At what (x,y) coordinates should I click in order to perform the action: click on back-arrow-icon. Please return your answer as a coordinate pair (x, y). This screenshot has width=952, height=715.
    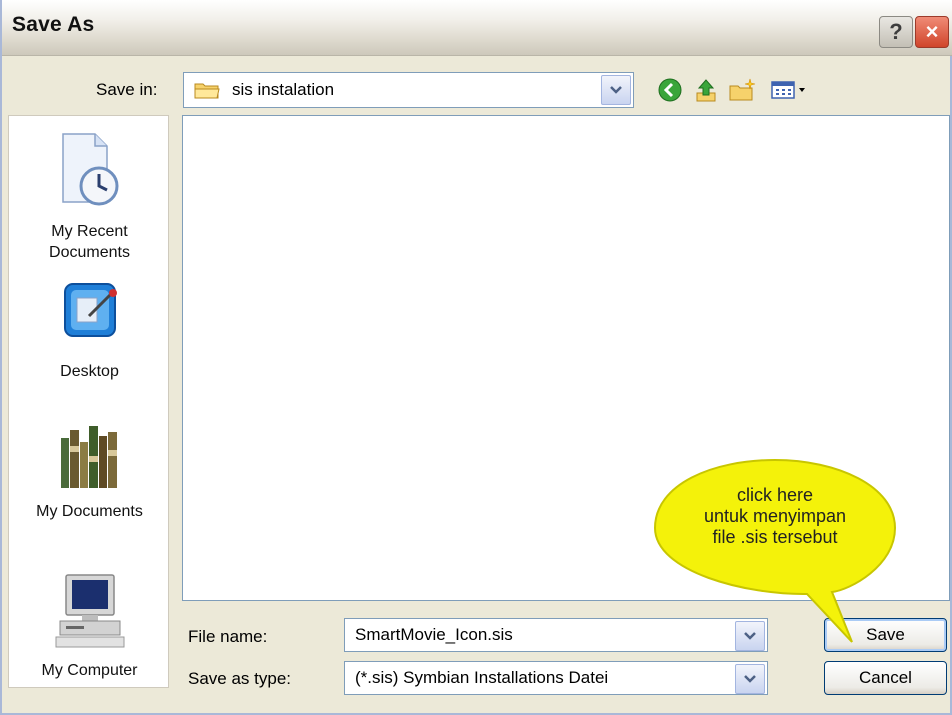
    Looking at the image, I should click on (670, 90).